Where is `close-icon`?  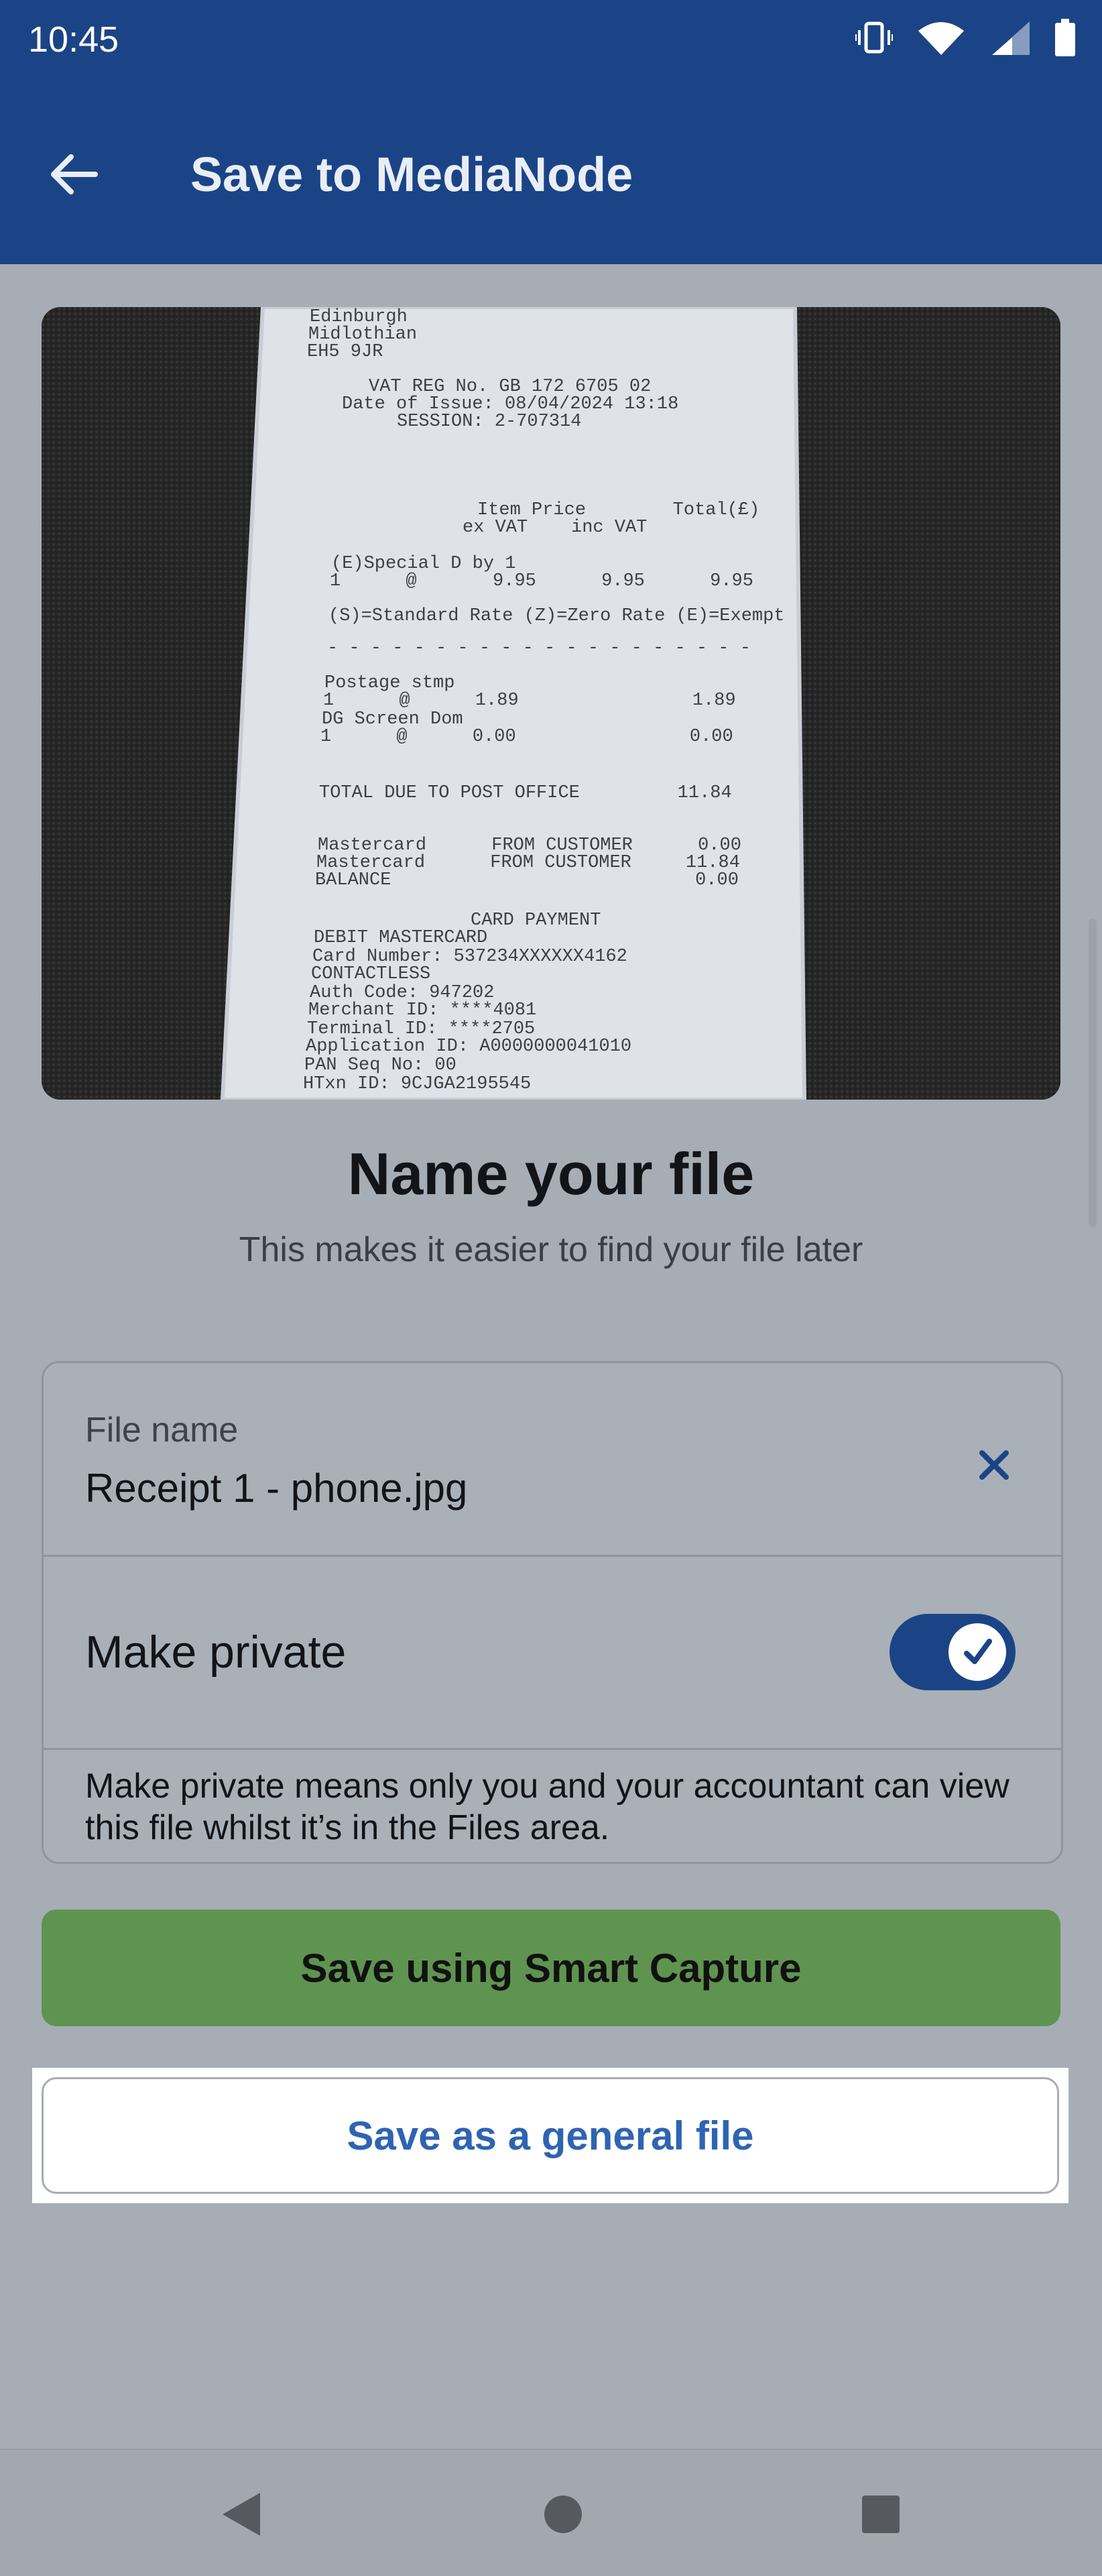 close-icon is located at coordinates (994, 1465).